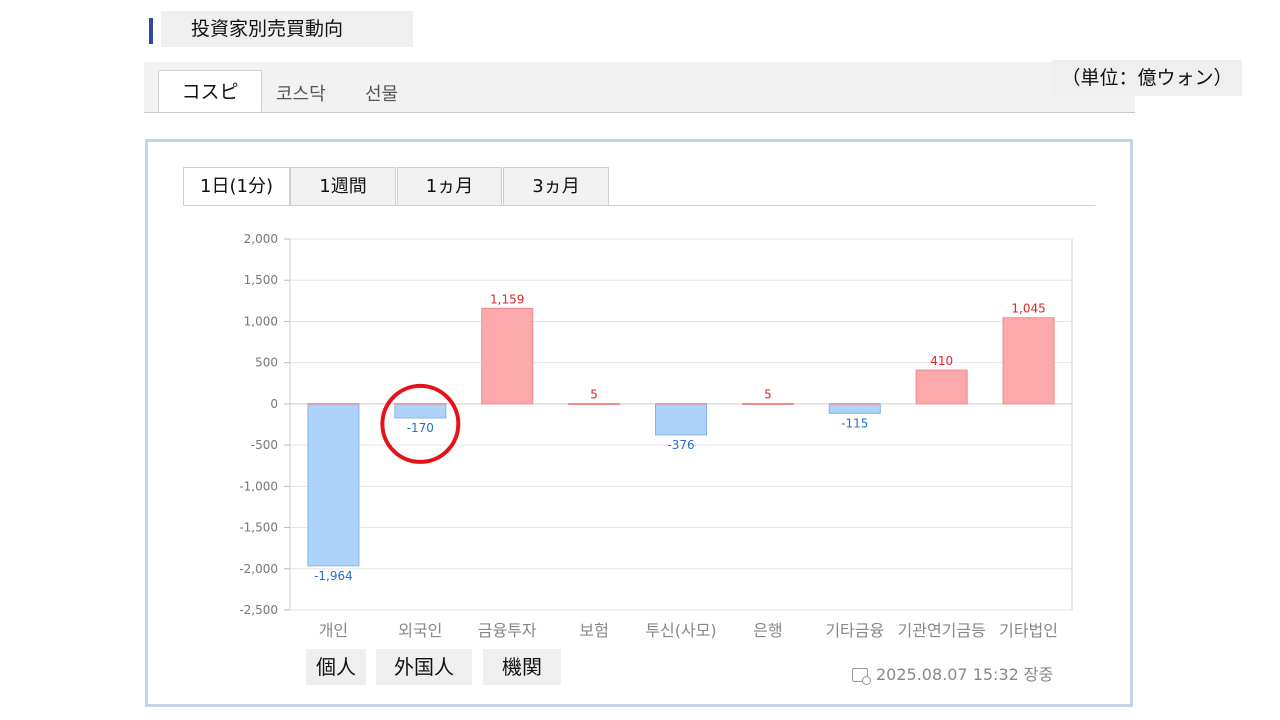 The height and width of the screenshot is (720, 1280). What do you see at coordinates (941, 387) in the screenshot?
I see `bar-기관연기금등` at bounding box center [941, 387].